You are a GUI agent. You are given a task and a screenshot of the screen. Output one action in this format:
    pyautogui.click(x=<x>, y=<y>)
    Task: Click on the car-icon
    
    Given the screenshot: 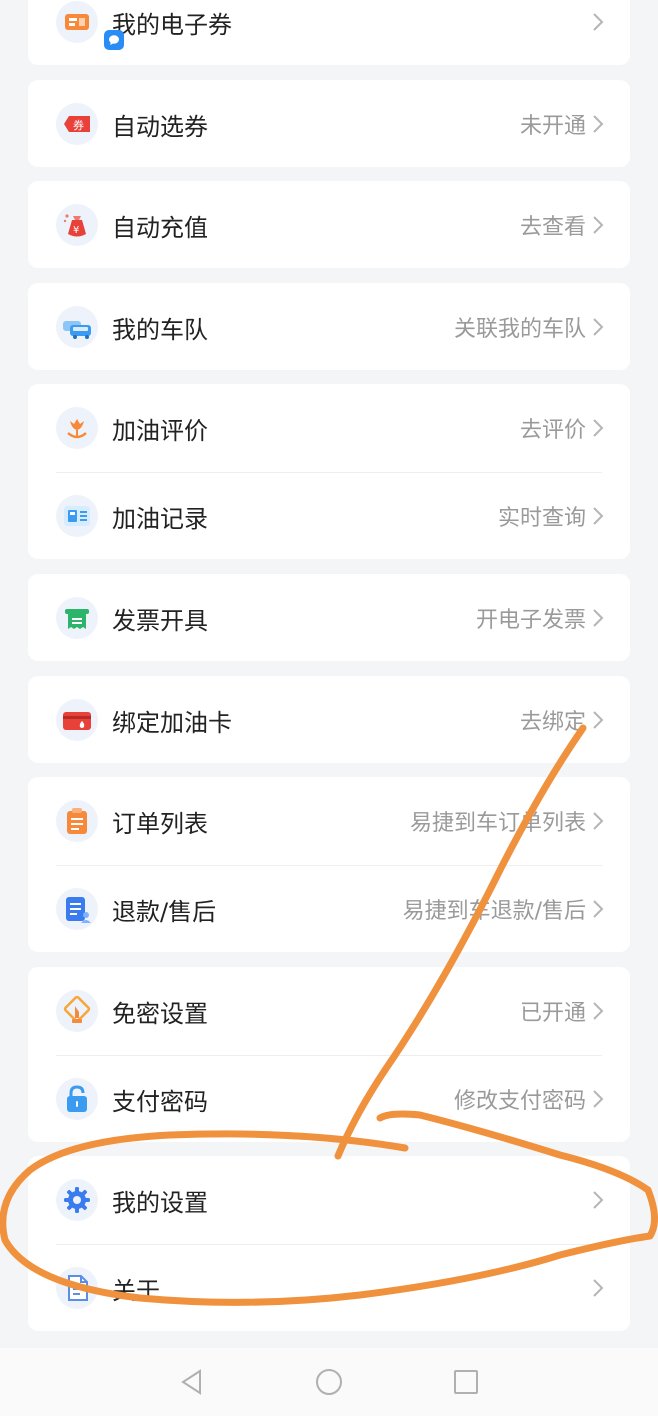 What is the action you would take?
    pyautogui.click(x=77, y=330)
    